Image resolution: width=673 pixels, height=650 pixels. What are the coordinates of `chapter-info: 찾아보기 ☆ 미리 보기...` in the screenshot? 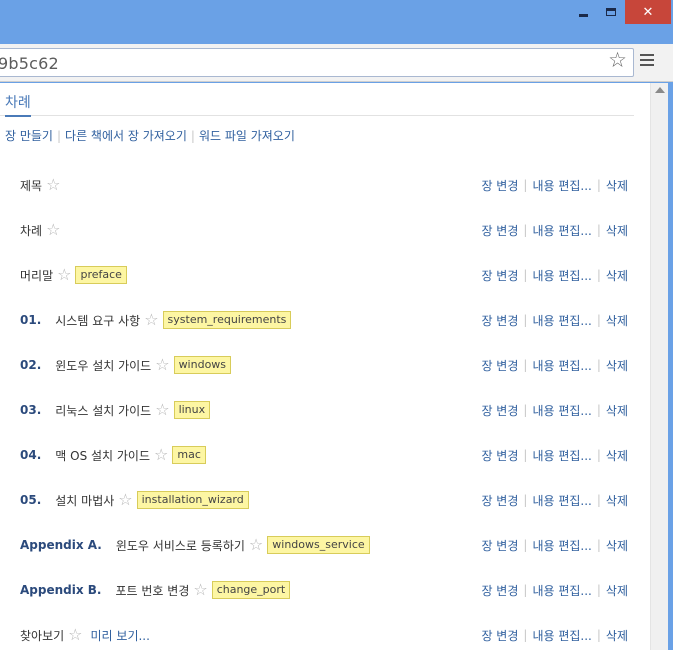 It's located at (85, 635).